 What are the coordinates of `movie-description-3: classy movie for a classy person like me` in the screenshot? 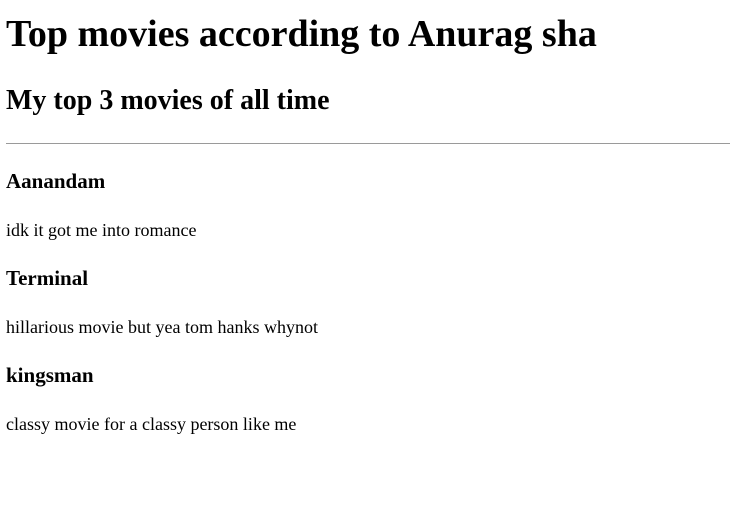 It's located at (151, 424).